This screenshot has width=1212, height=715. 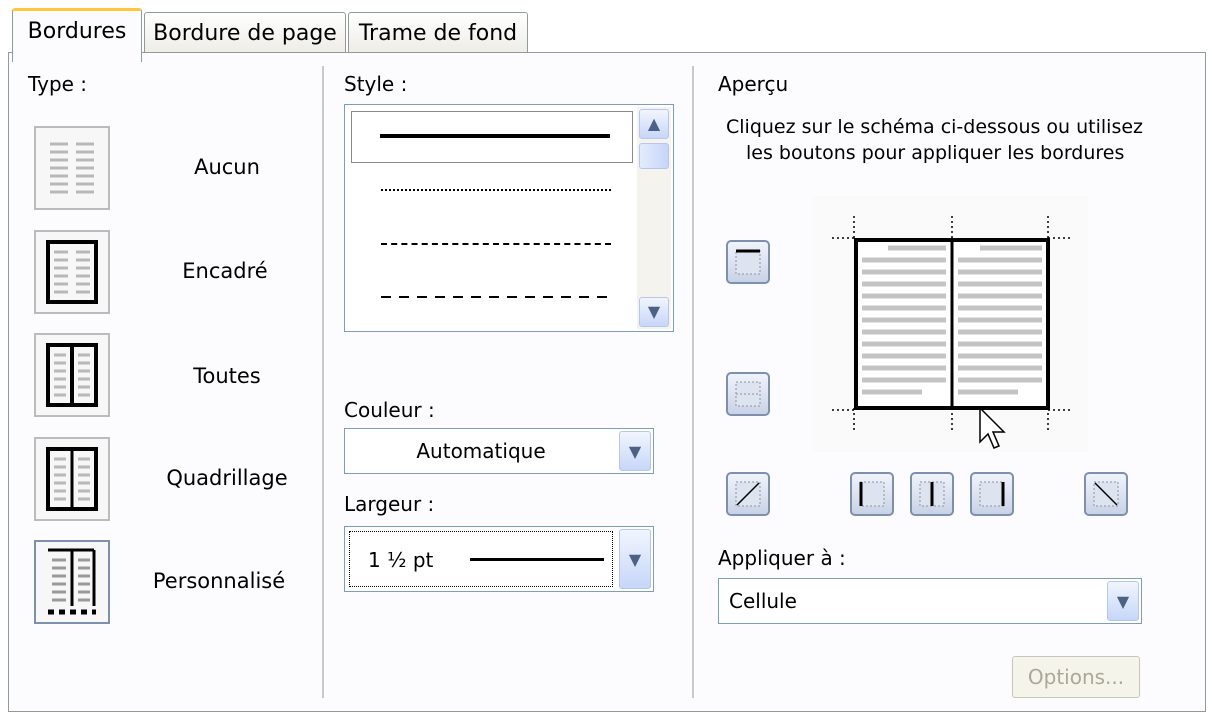 I want to click on border-all-icon, so click(x=72, y=375).